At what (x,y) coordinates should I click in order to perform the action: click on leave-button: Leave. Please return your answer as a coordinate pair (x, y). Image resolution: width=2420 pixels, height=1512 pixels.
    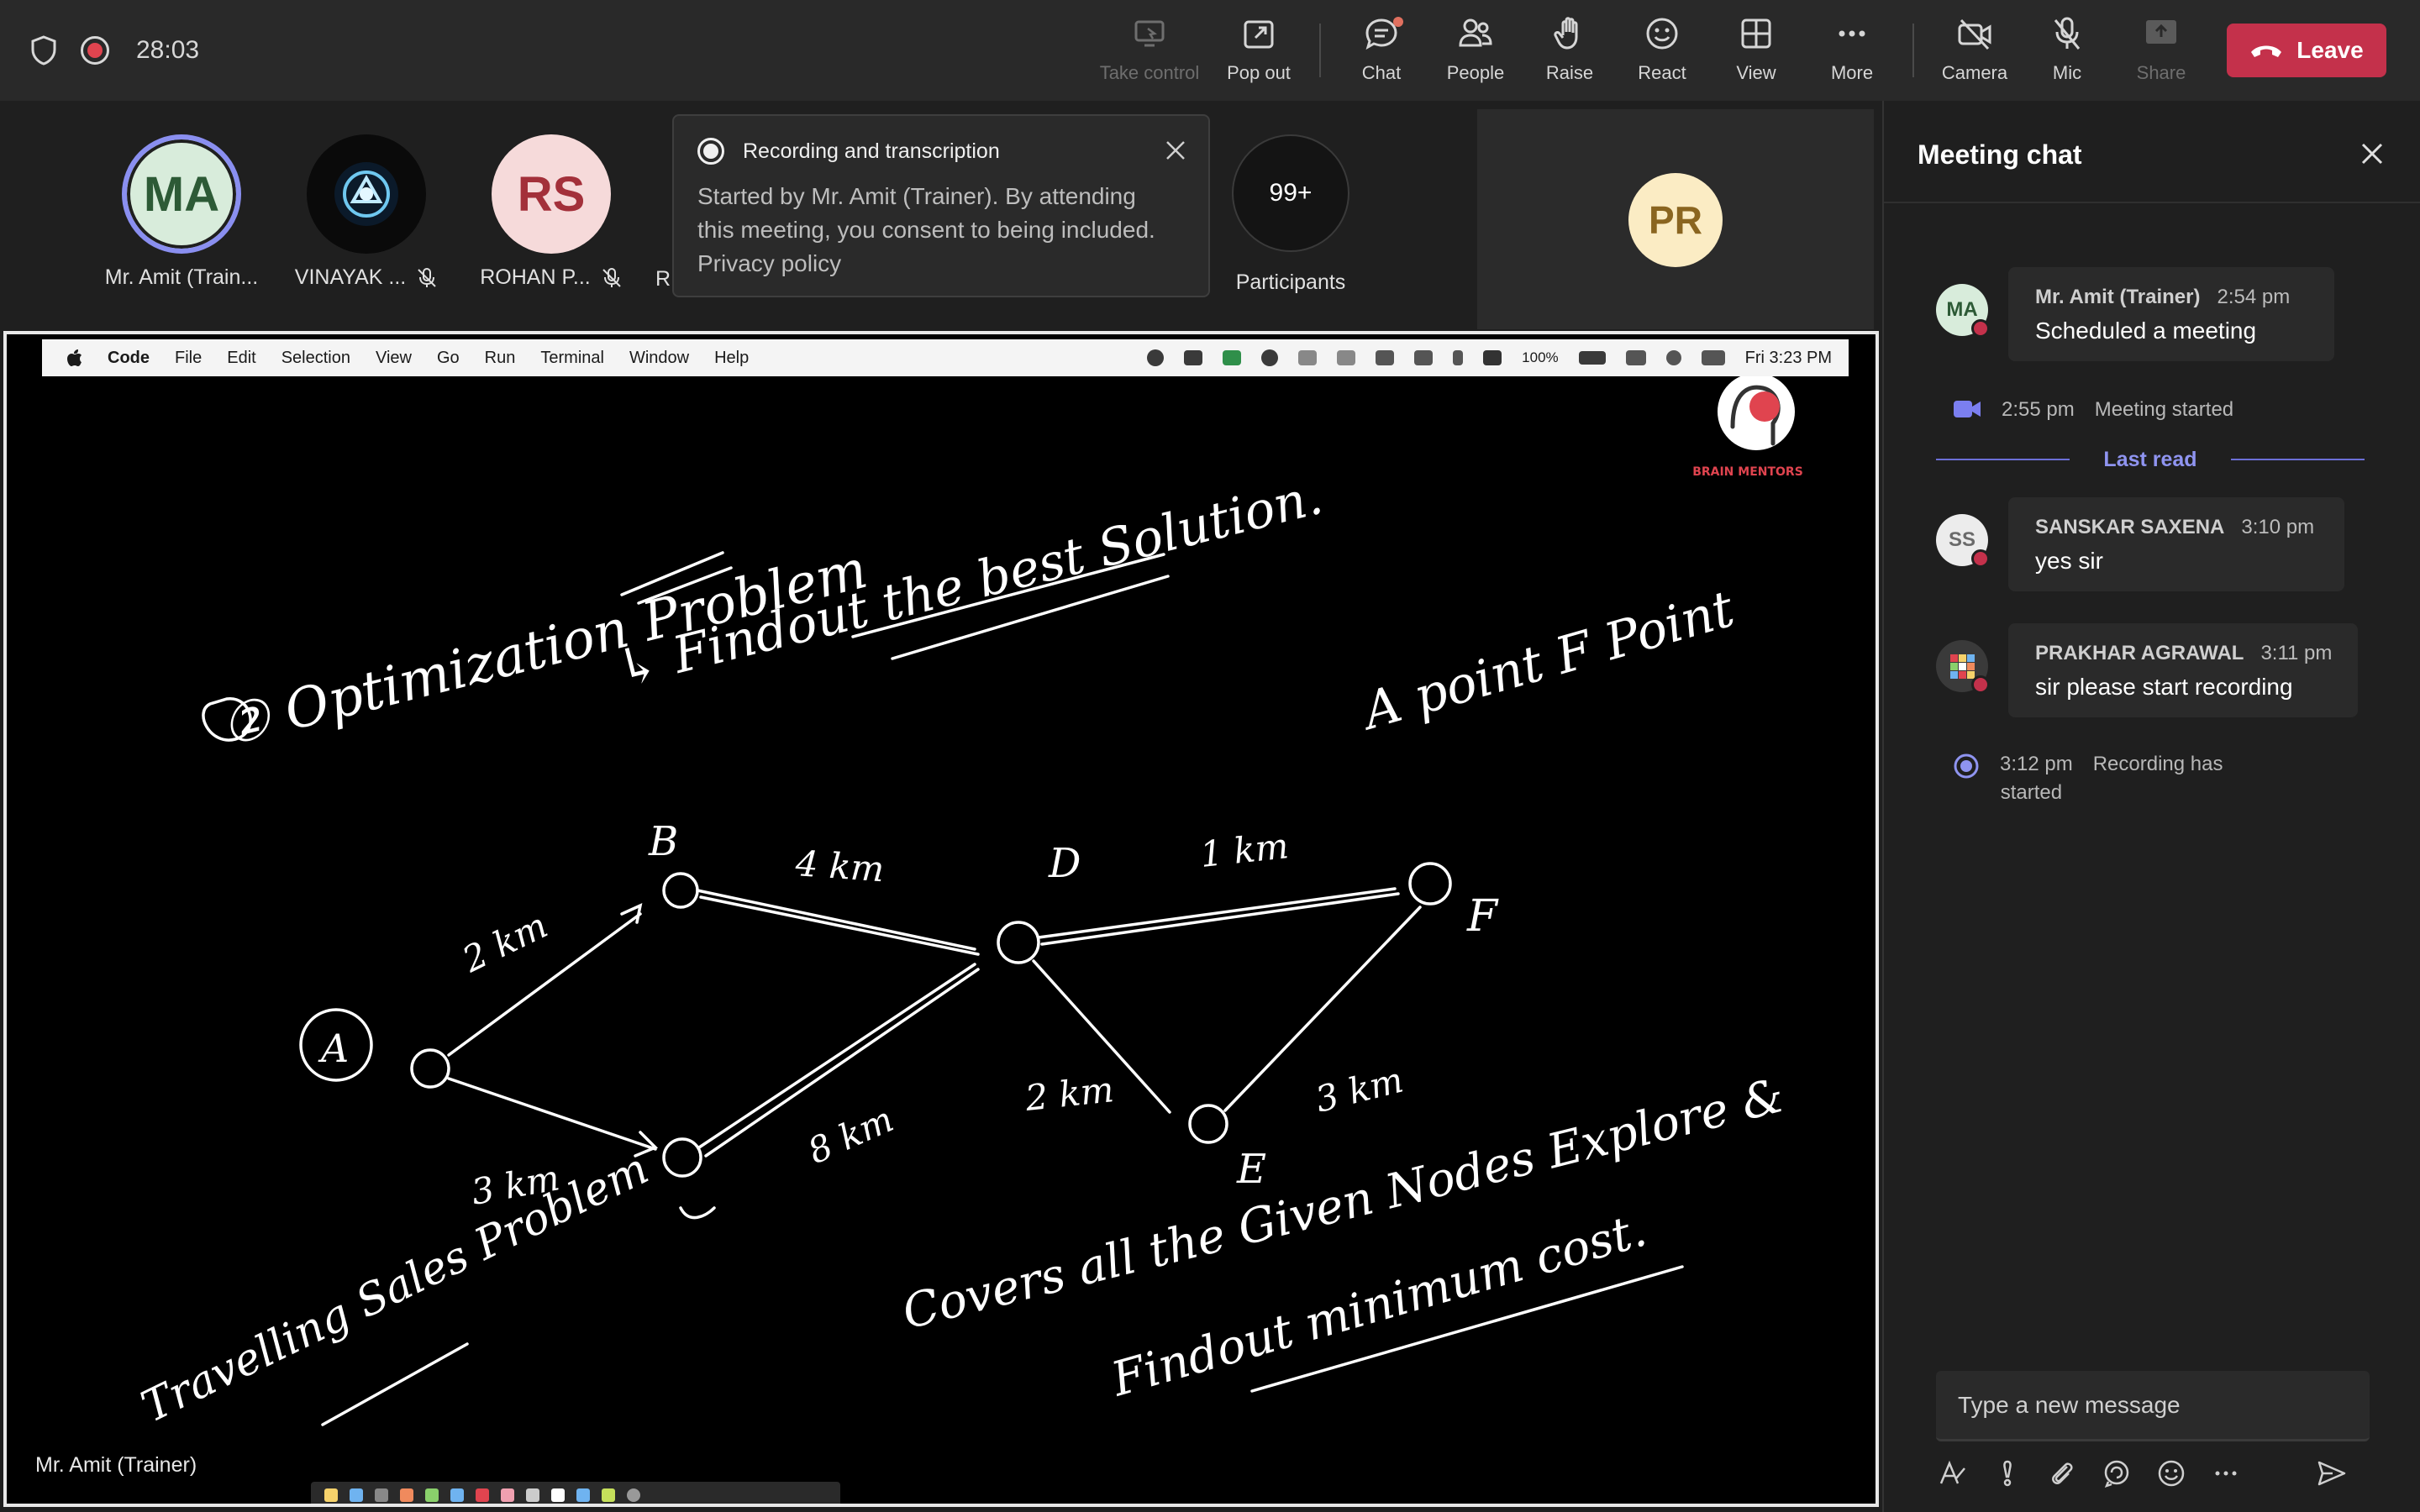
    Looking at the image, I should click on (2306, 50).